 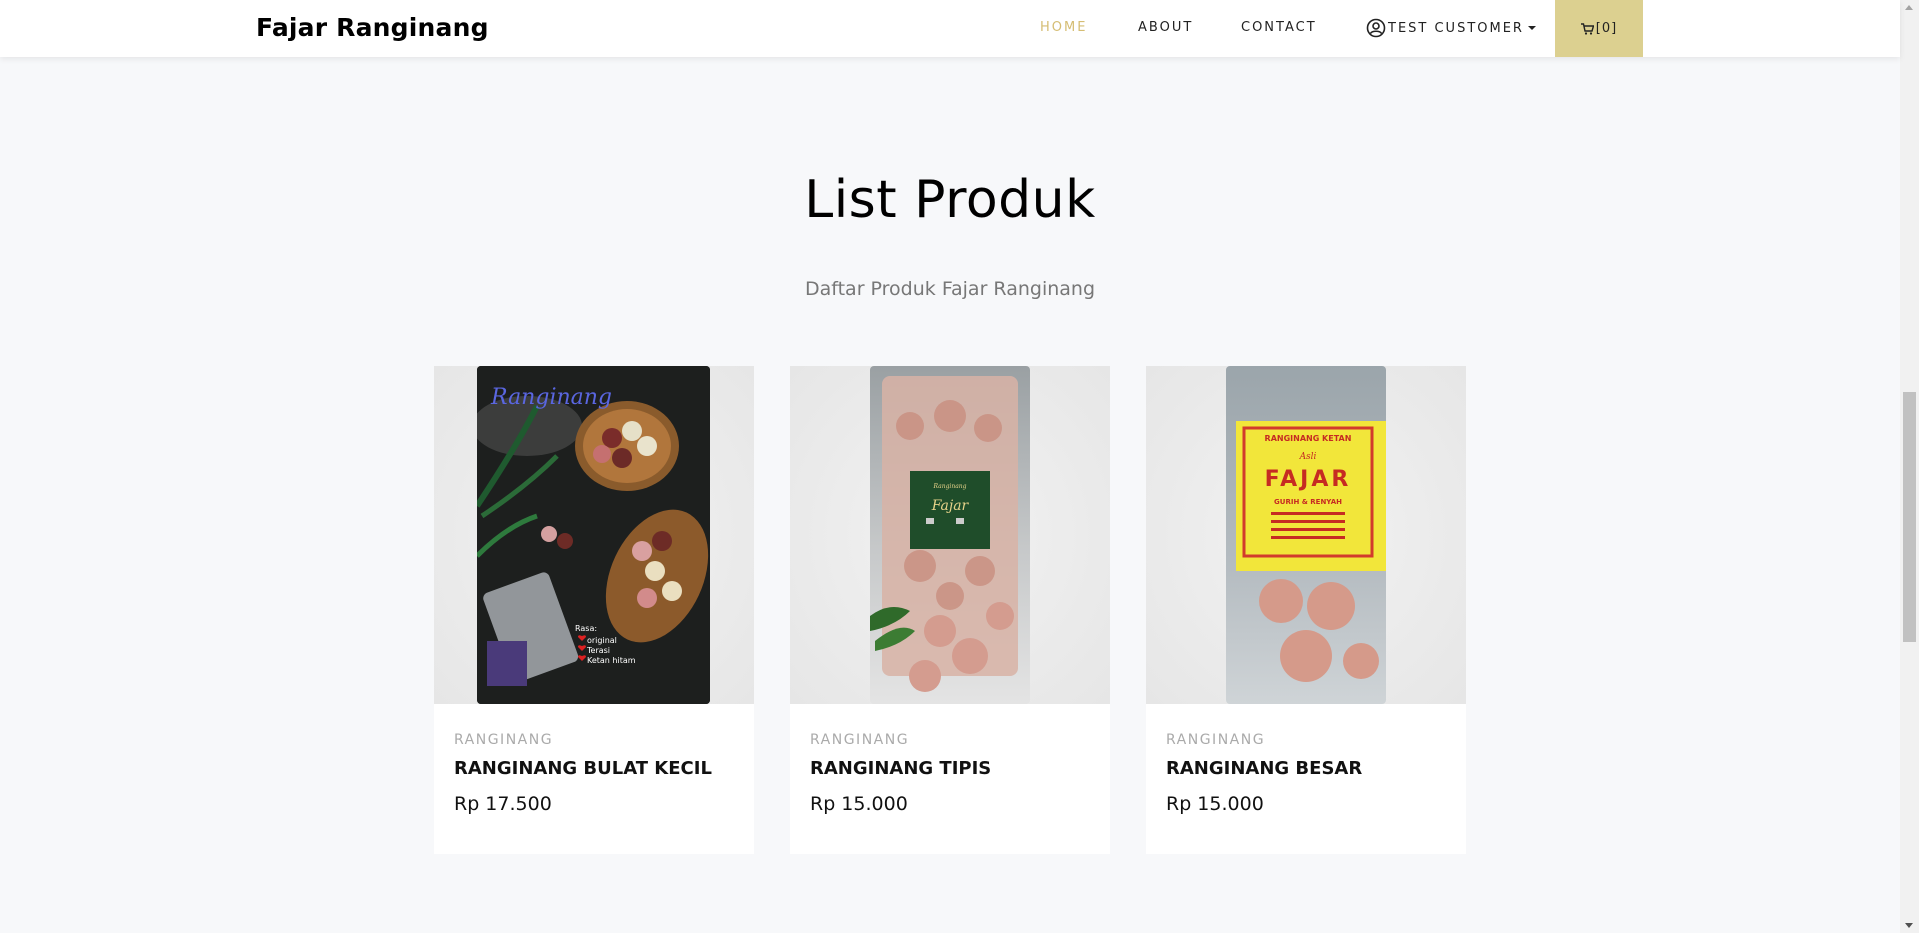 What do you see at coordinates (594, 768) in the screenshot?
I see `product-name-link: RANGINANG BULAT KECIL` at bounding box center [594, 768].